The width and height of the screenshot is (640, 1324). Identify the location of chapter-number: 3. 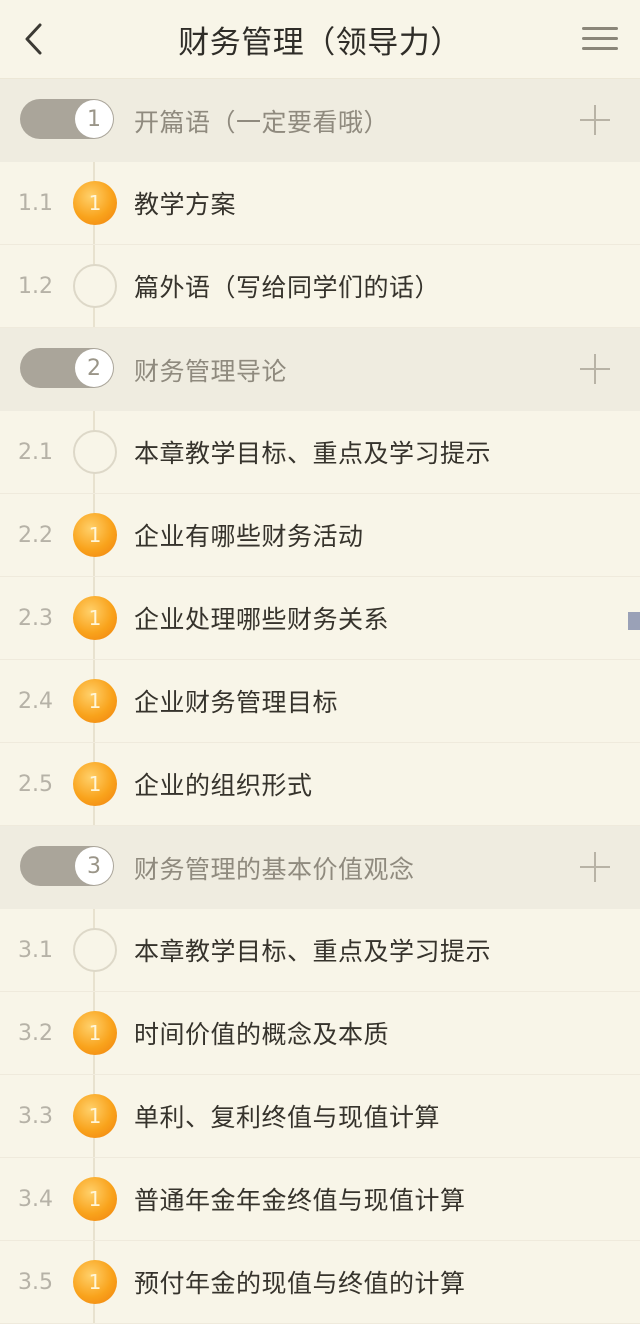
(94, 866).